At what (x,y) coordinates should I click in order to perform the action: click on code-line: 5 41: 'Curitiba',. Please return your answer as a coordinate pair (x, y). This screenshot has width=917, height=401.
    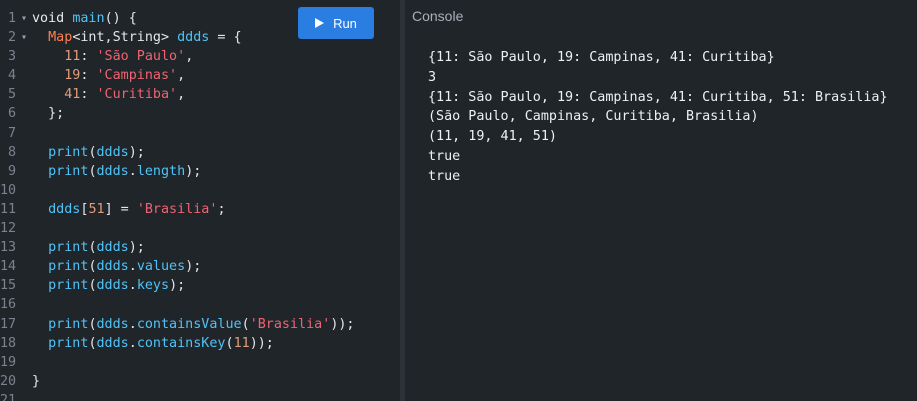
    Looking at the image, I should click on (177, 94).